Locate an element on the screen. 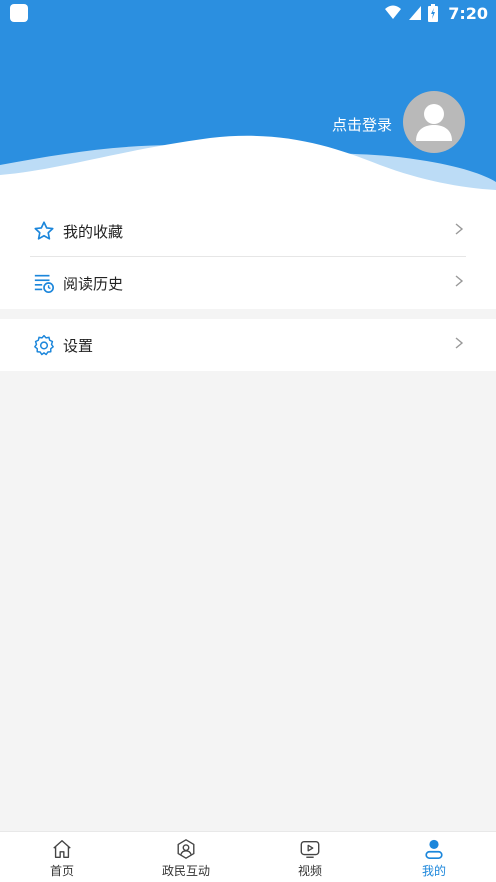  battery-icon is located at coordinates (433, 13).